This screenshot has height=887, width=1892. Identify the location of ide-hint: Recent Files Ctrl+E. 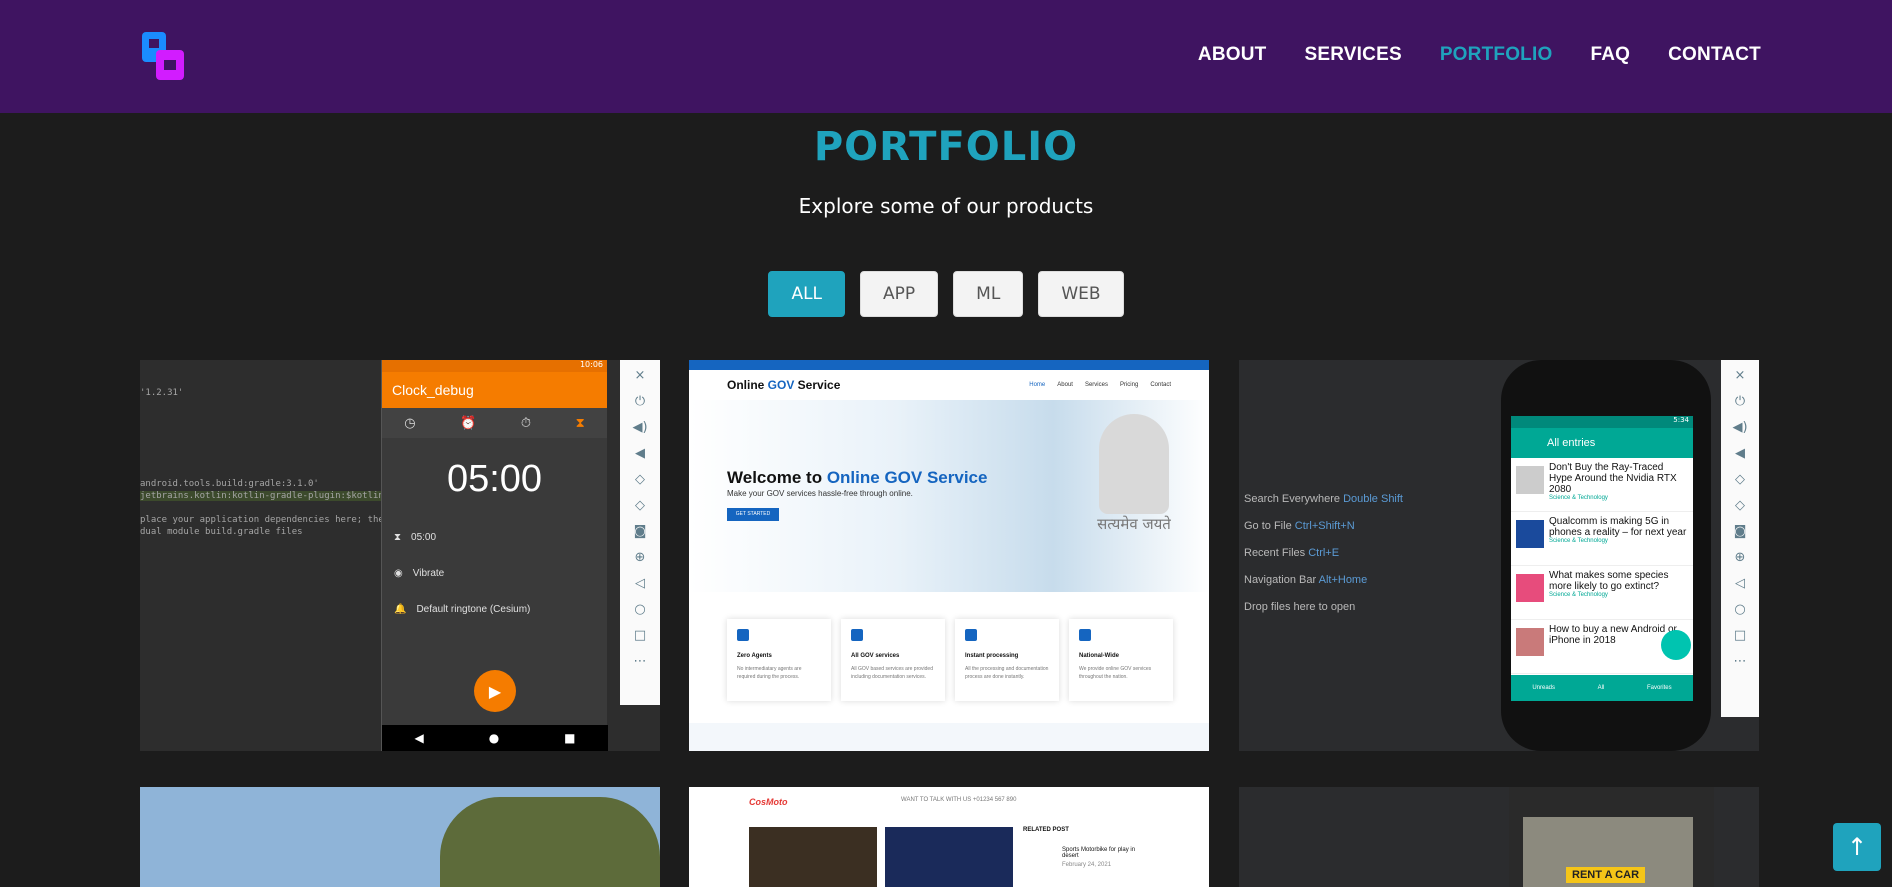
(1291, 553).